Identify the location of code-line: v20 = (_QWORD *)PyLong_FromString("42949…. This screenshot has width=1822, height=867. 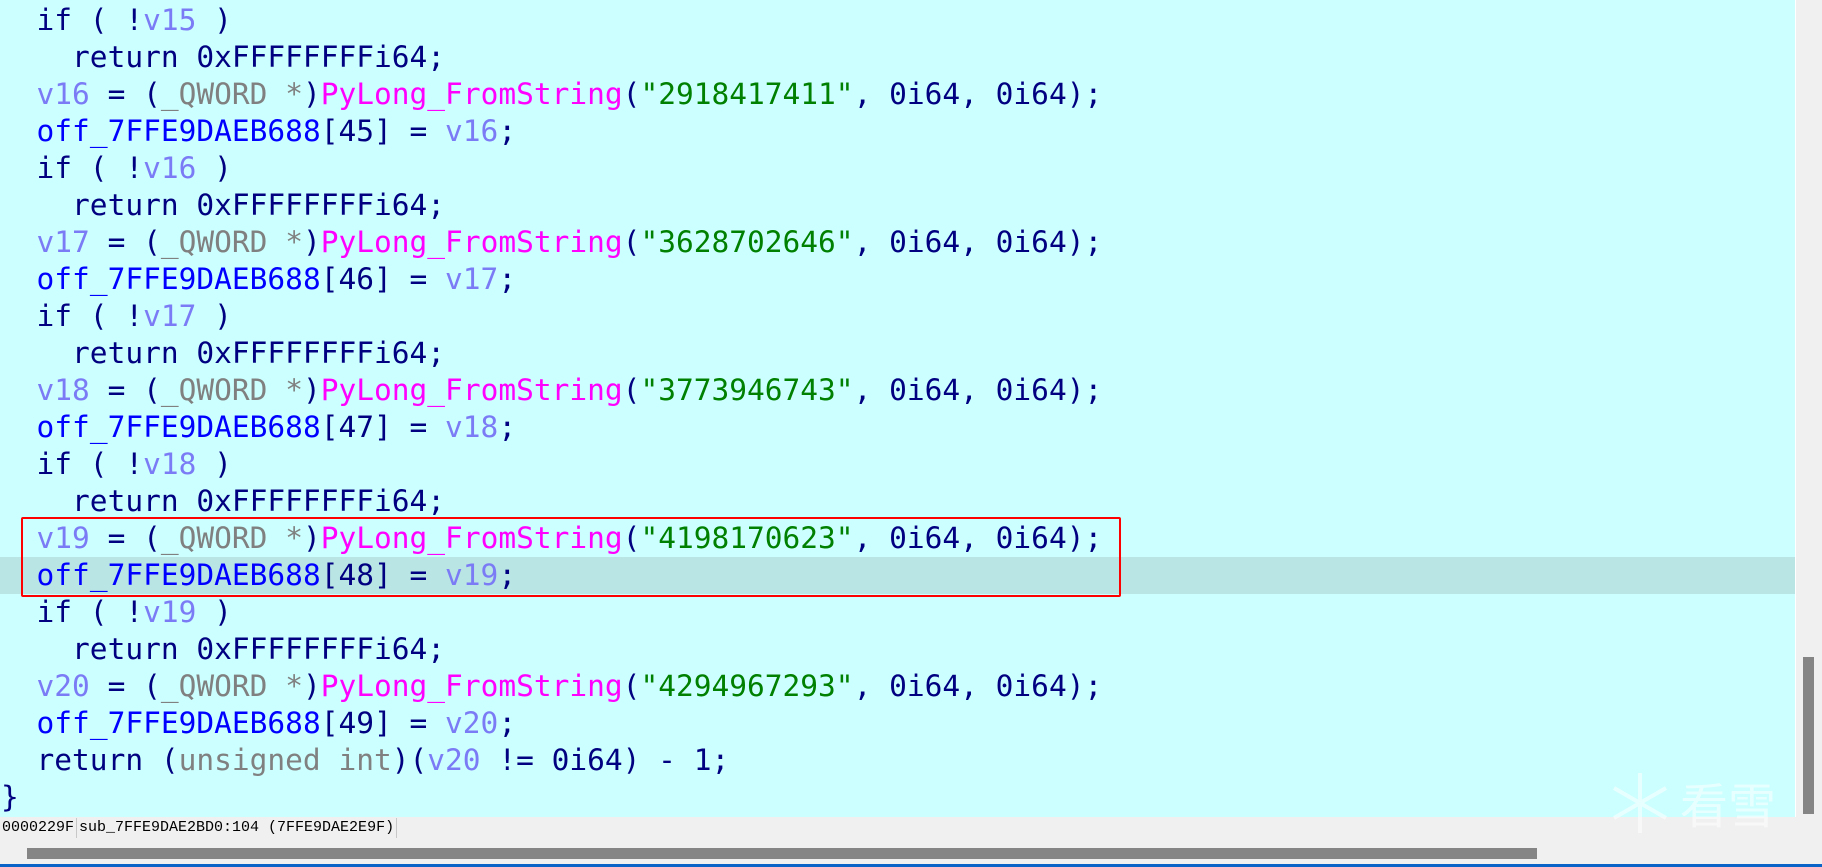
(897, 686).